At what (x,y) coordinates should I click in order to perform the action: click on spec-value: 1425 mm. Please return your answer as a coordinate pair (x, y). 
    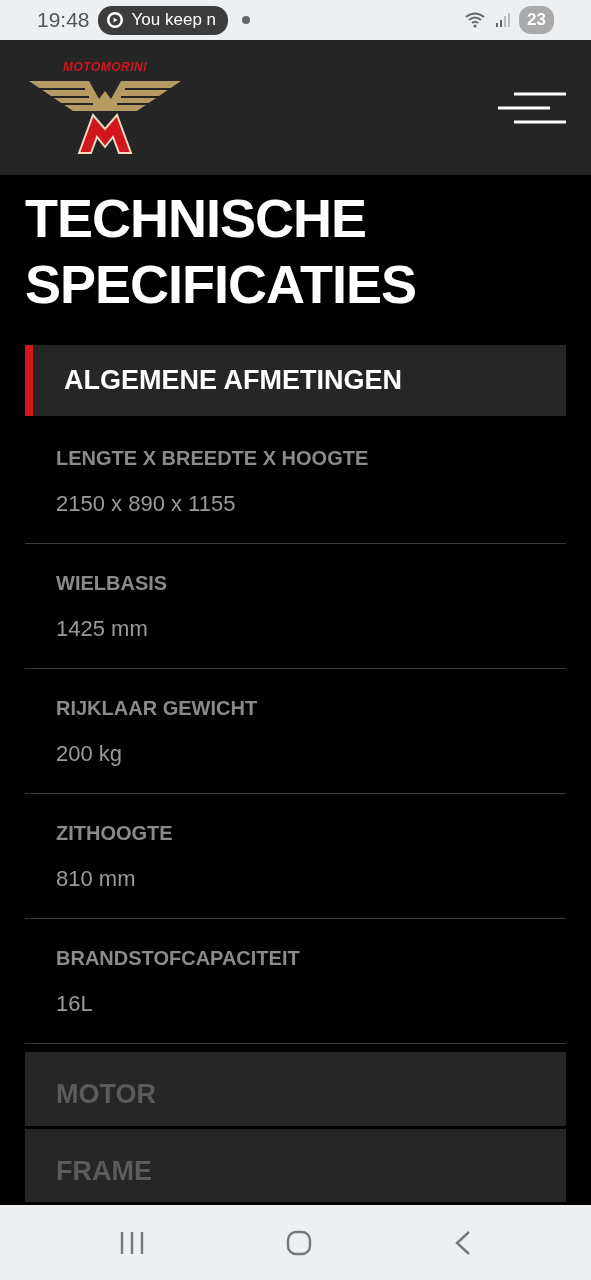
    Looking at the image, I should click on (102, 629).